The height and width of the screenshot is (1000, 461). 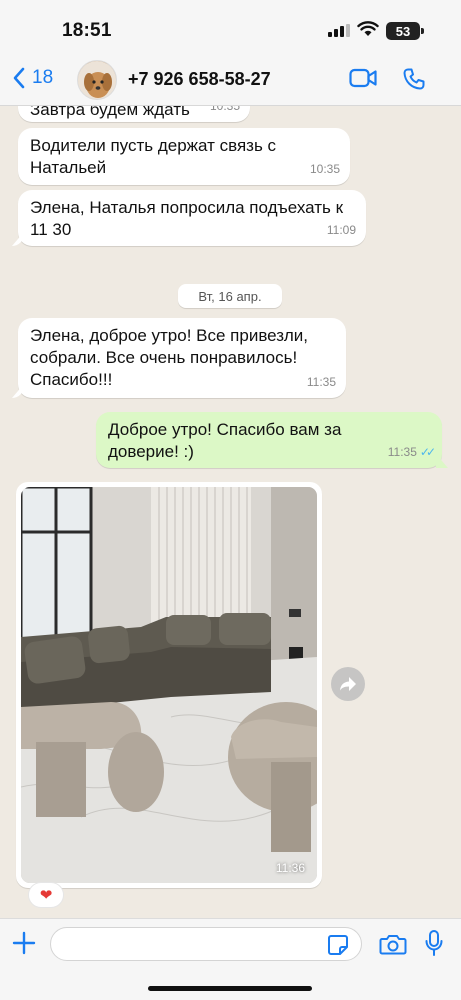 What do you see at coordinates (339, 30) in the screenshot?
I see `signal-icon` at bounding box center [339, 30].